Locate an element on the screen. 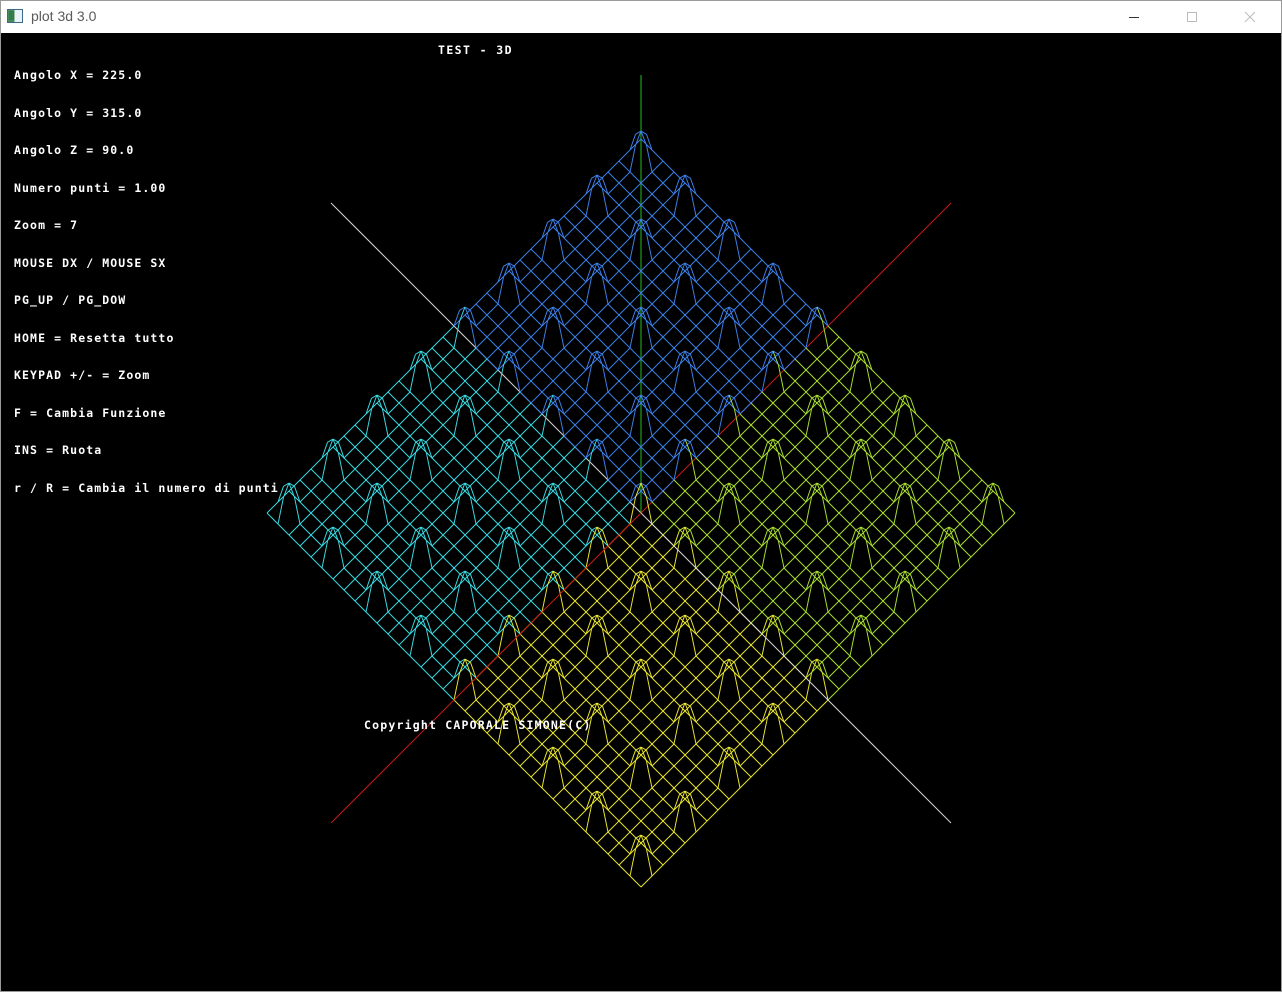  info-zoom: Zoom = 7 is located at coordinates (46, 225).